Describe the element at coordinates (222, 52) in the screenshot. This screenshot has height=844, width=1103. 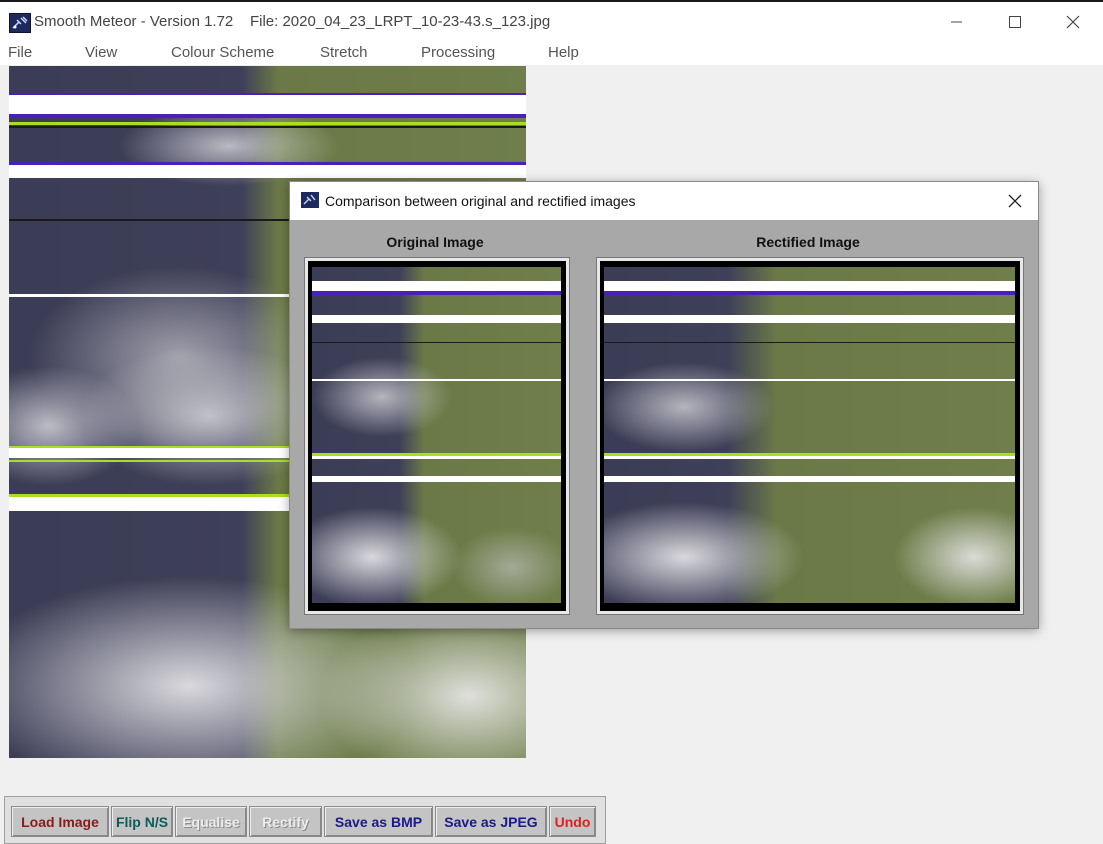
I see `menu-colour-scheme: Colour Scheme` at that location.